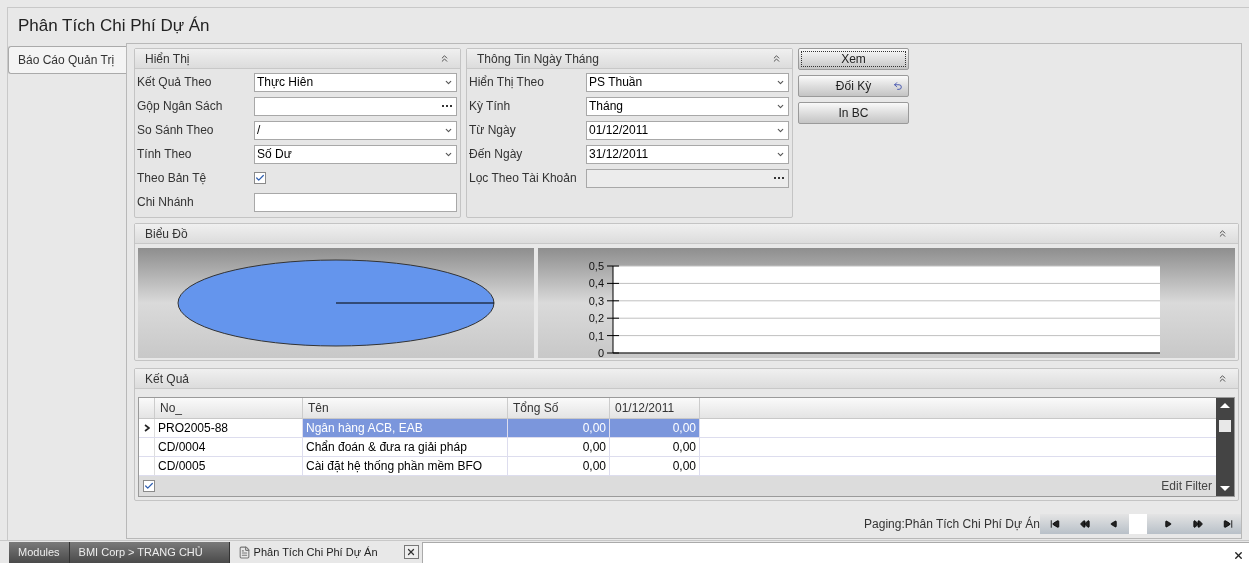 The width and height of the screenshot is (1249, 563). Describe the element at coordinates (146, 428) in the screenshot. I see `row-indicator-icon` at that location.